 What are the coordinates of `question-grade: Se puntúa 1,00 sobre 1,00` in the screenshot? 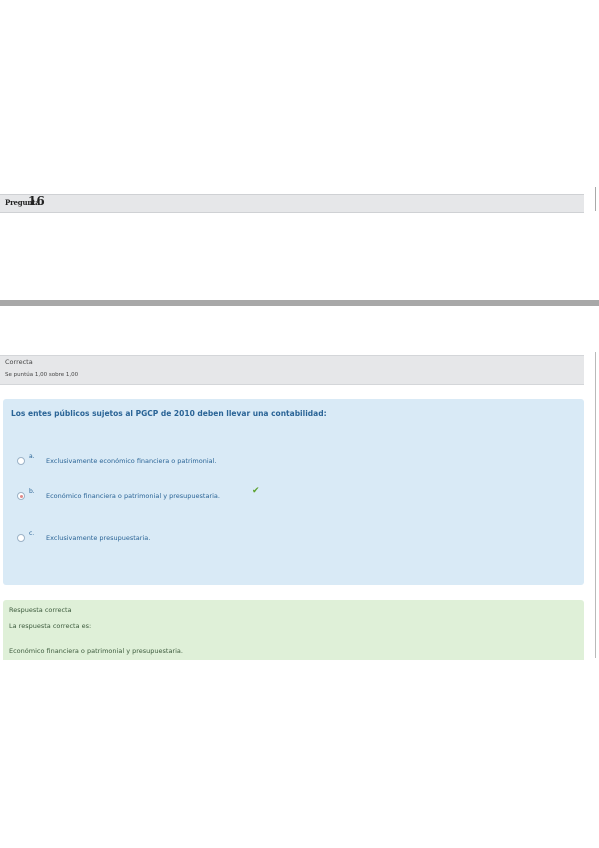 It's located at (42, 375).